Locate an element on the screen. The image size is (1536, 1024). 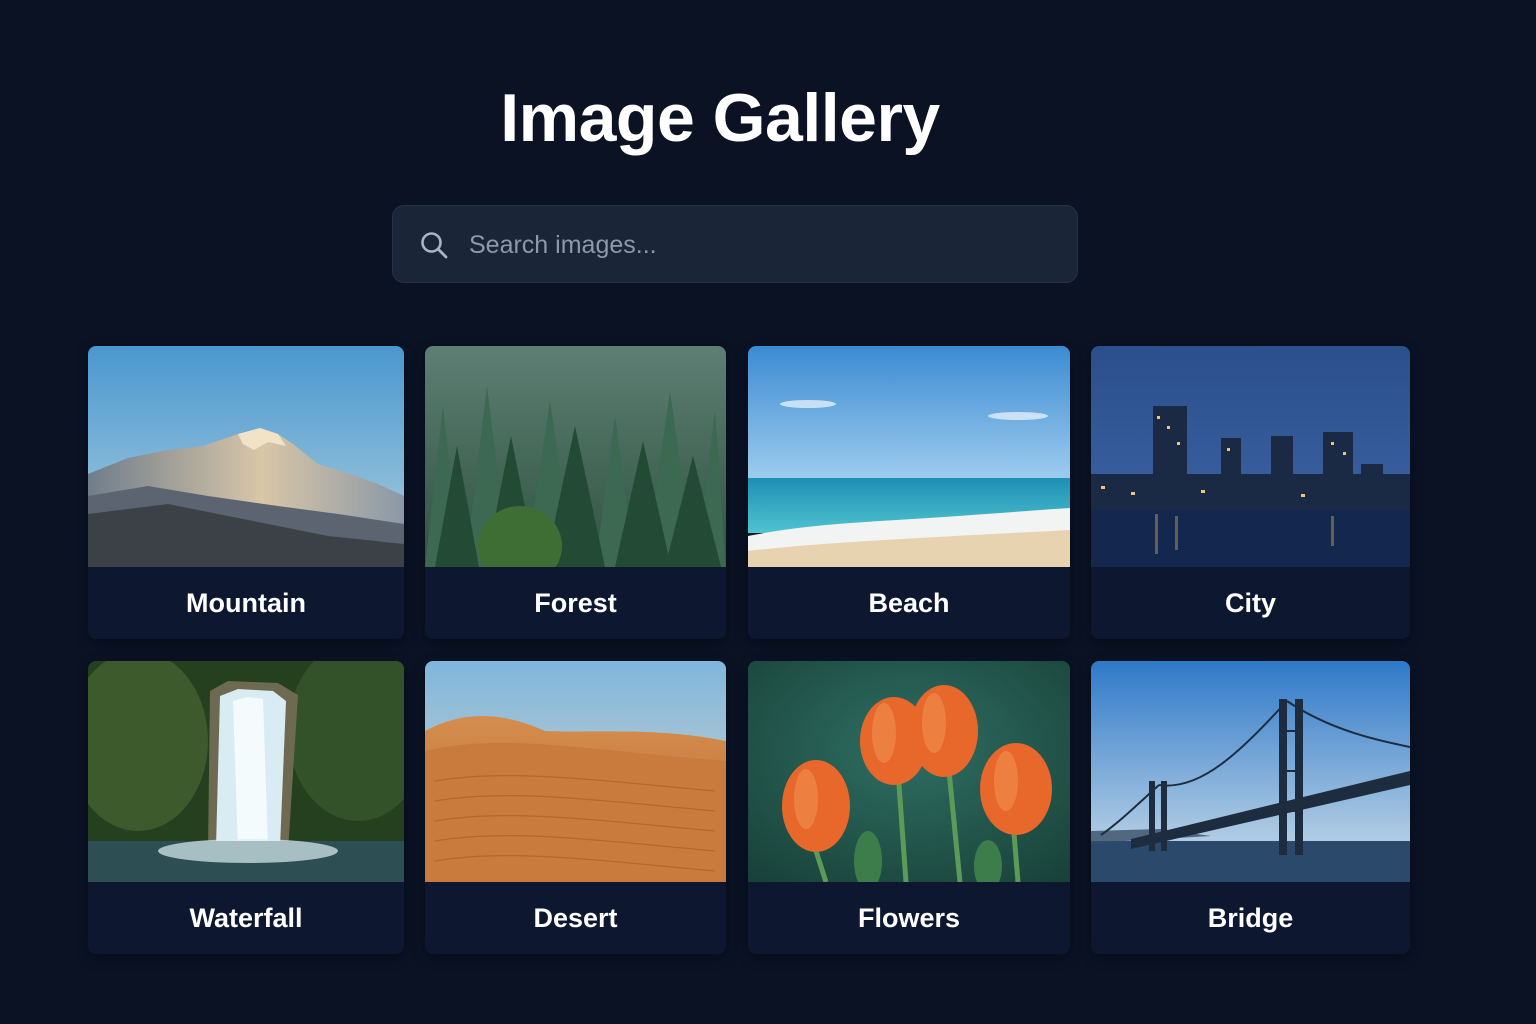
gallery-card-waterfall: Waterfall is located at coordinates (246, 807).